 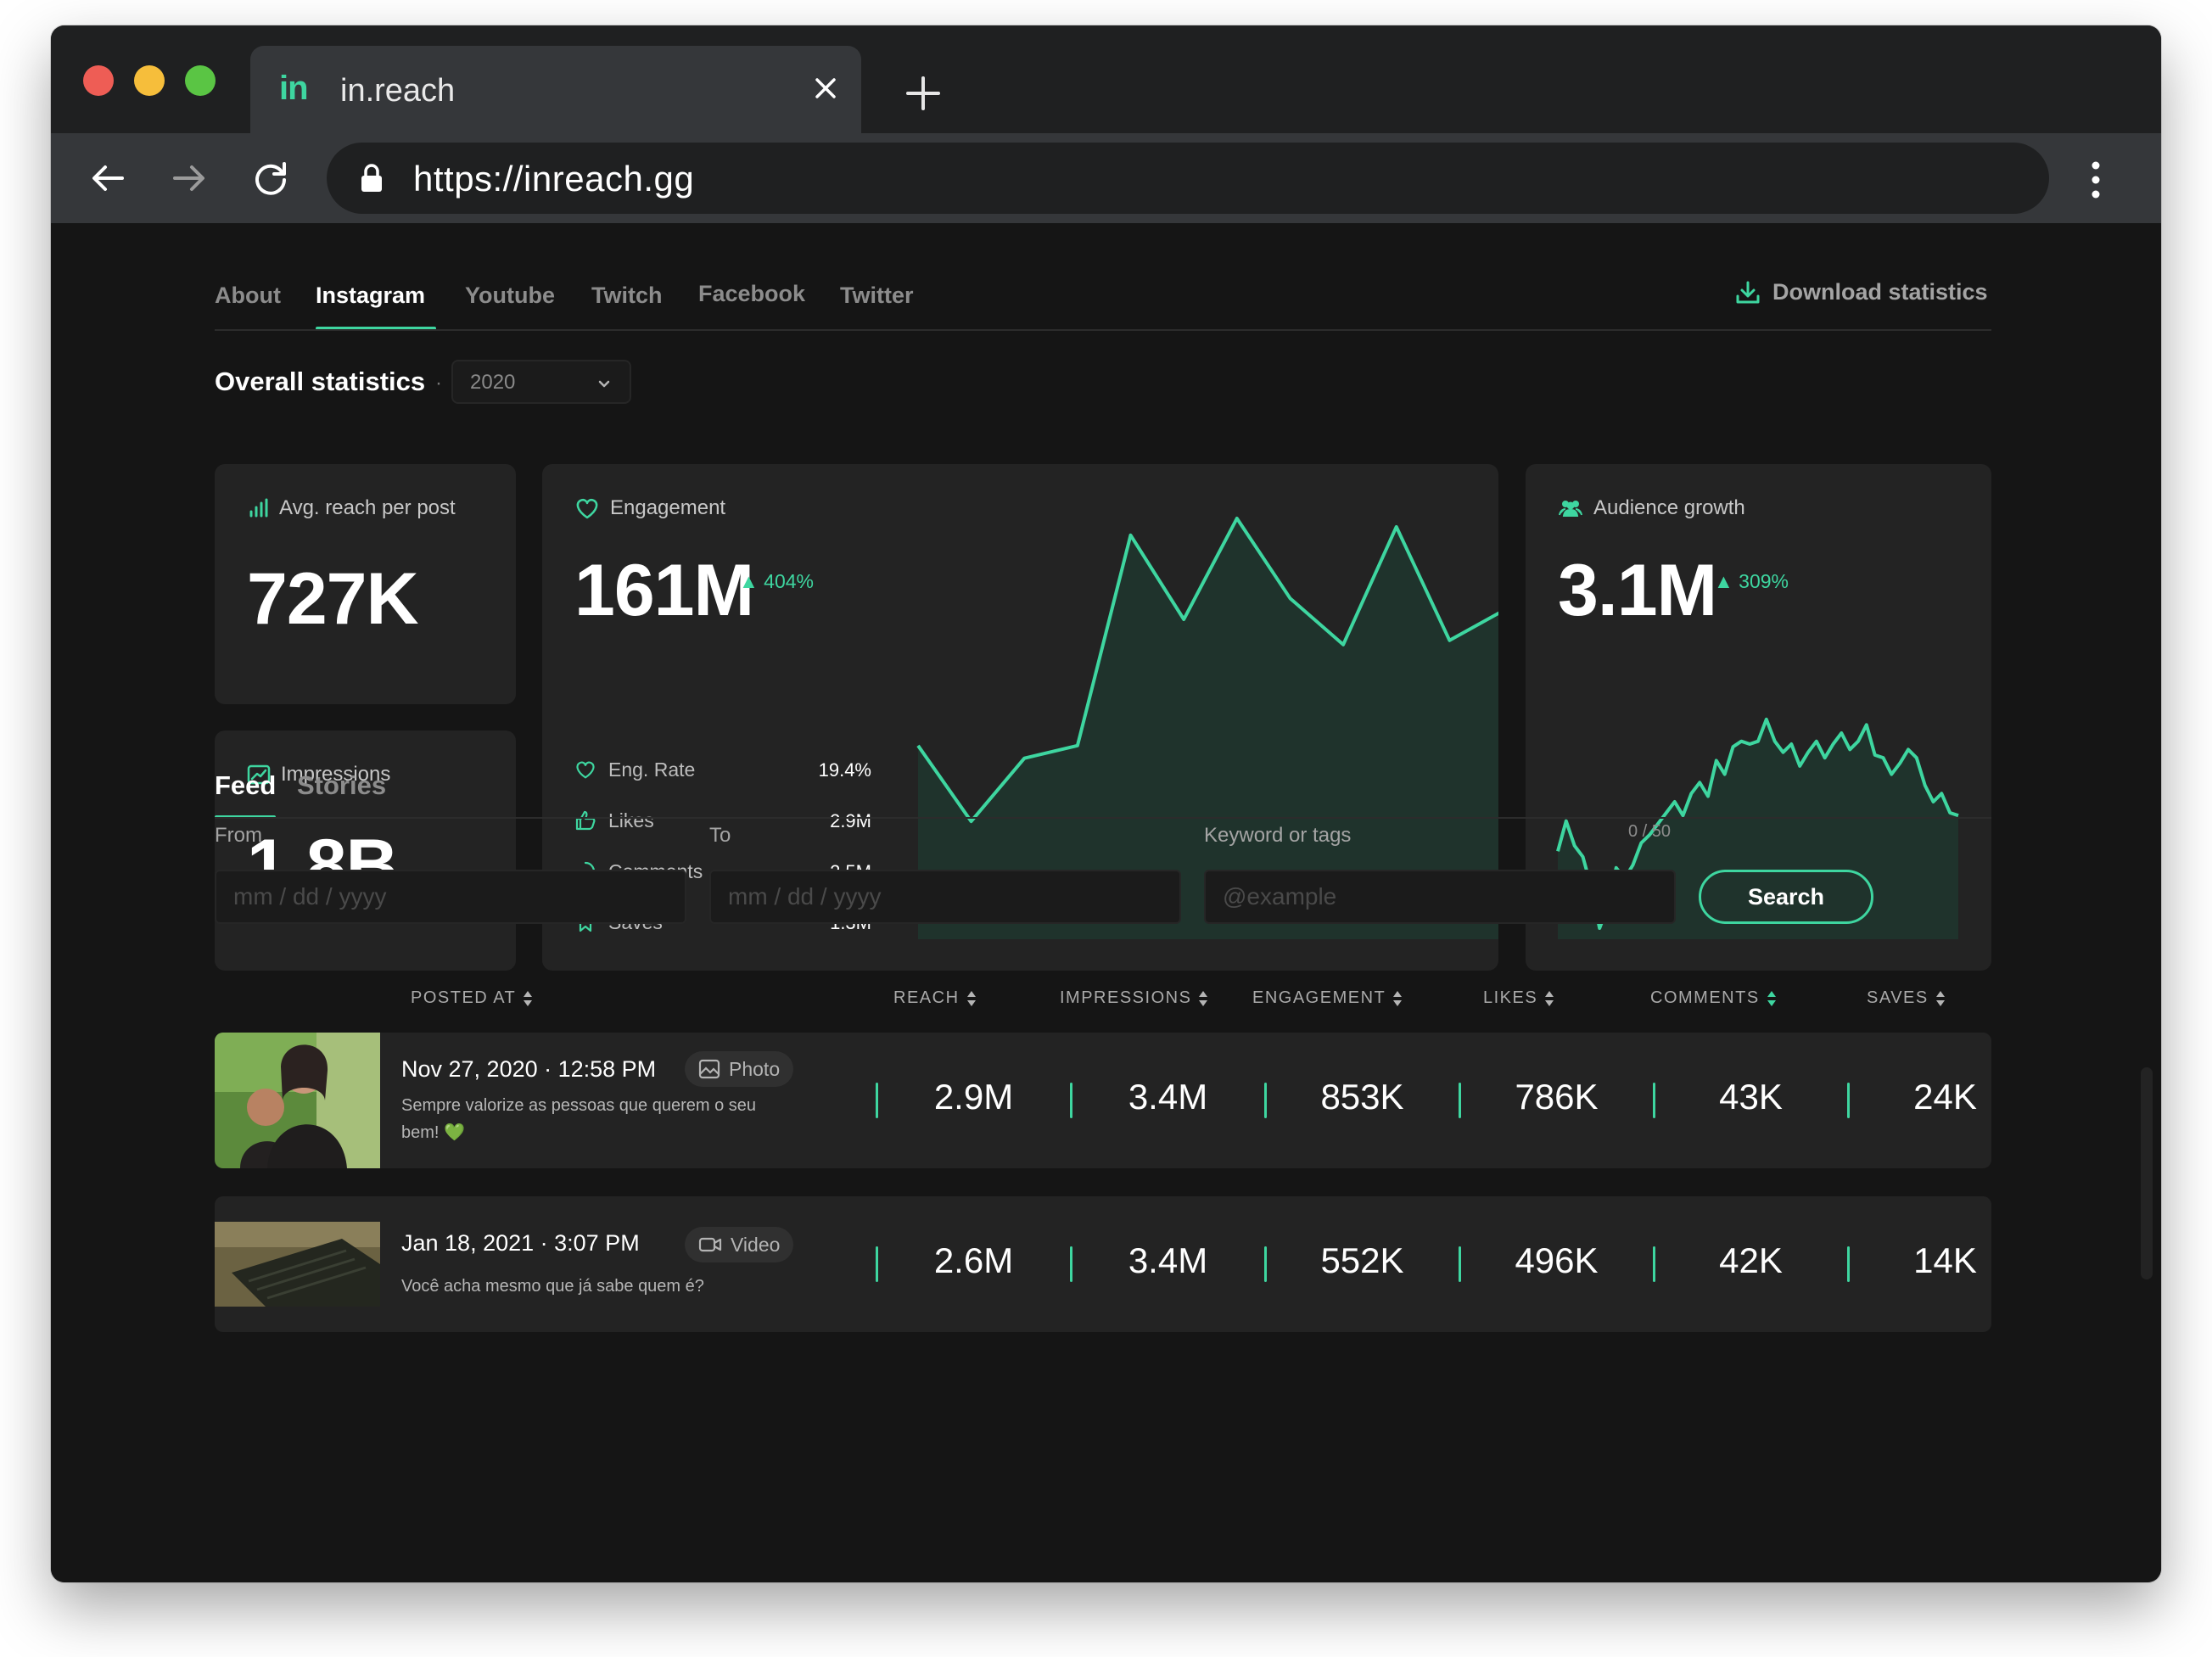 I want to click on navigation-bar: https://inreach.gg, so click(x=1106, y=178).